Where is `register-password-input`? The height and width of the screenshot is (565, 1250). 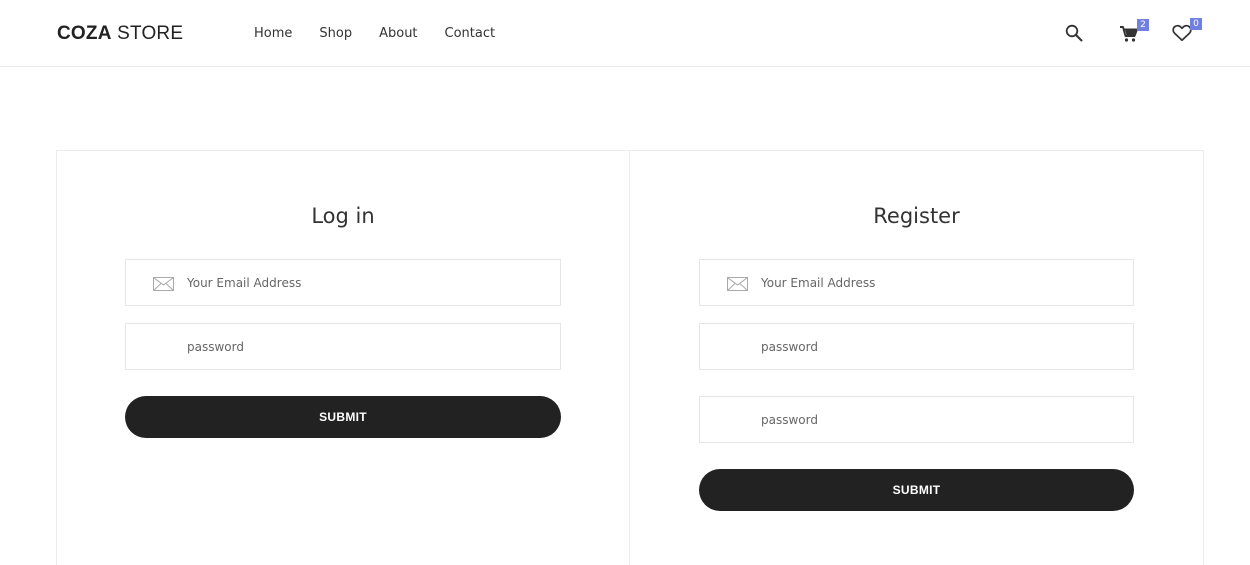 register-password-input is located at coordinates (916, 346).